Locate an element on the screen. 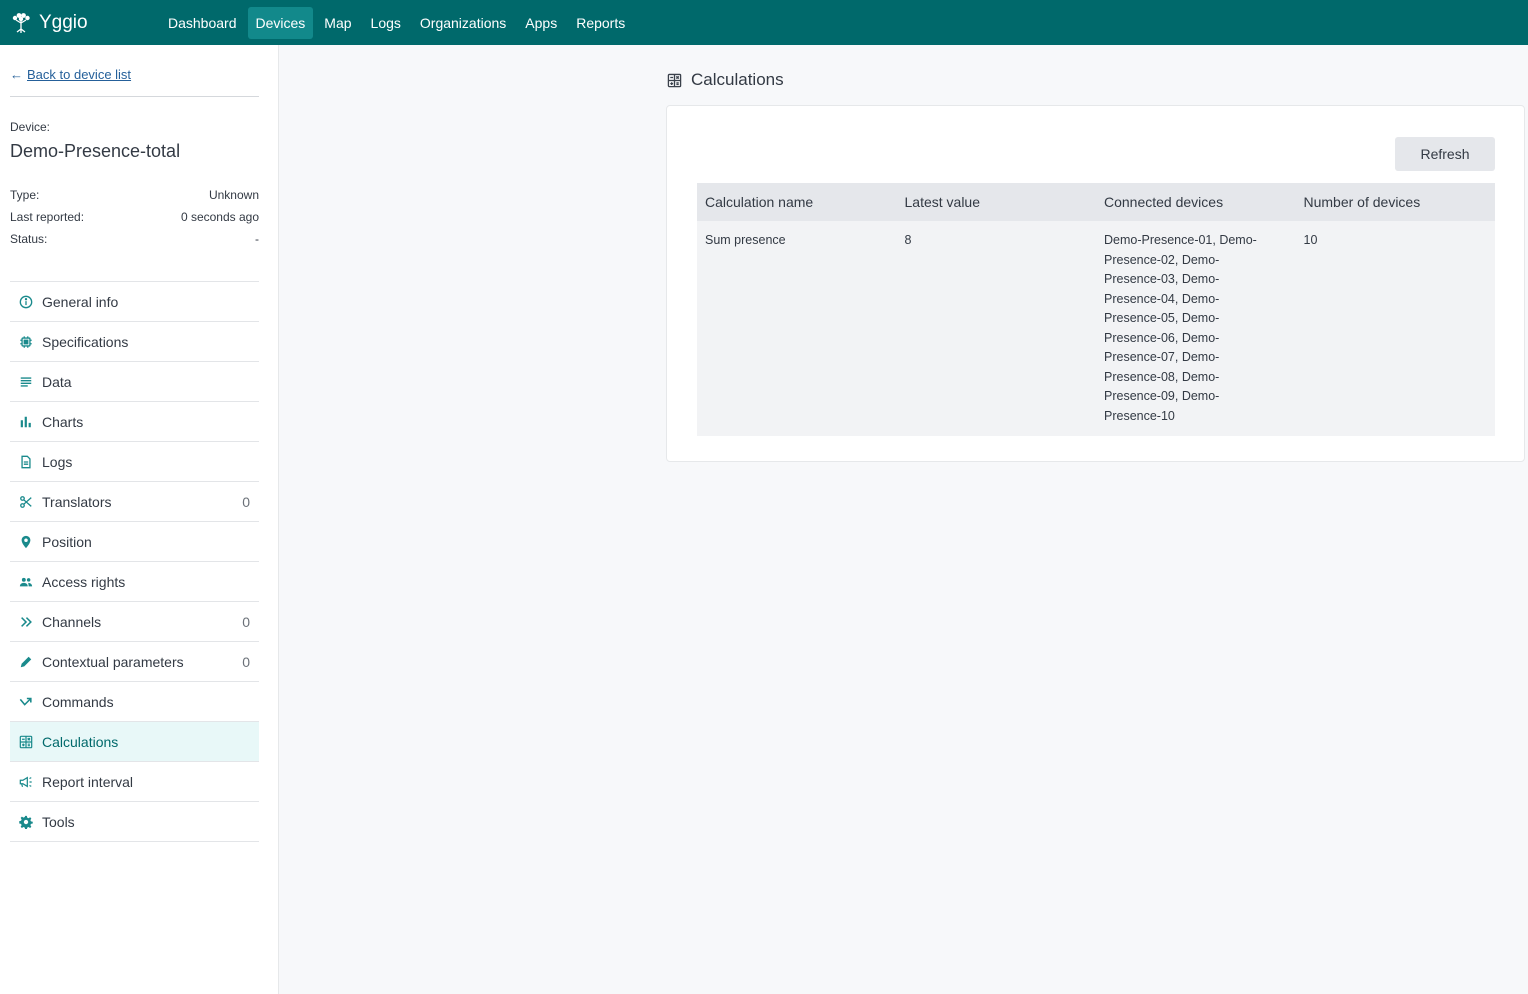 This screenshot has height=994, width=1528. sidebar-item-access-rights: Access rights is located at coordinates (134, 582).